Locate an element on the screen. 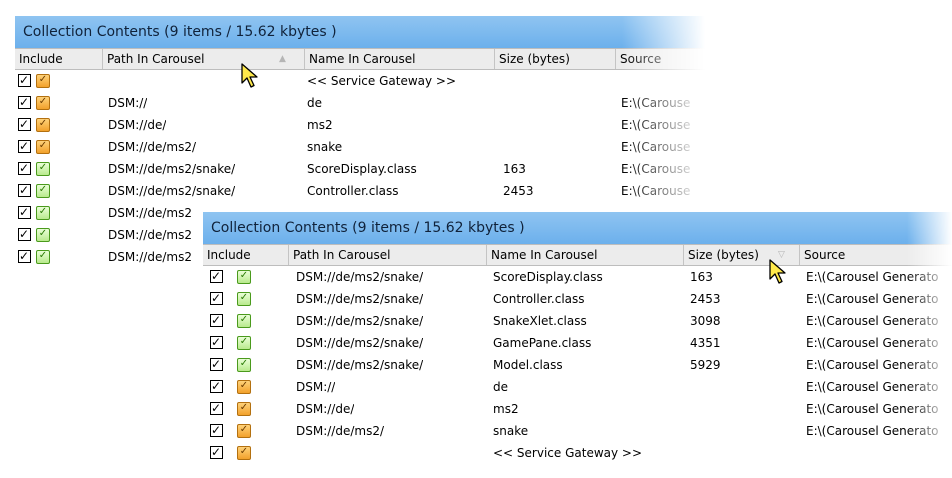 This screenshot has width=952, height=478. name-cell: GamePane.class is located at coordinates (542, 343).